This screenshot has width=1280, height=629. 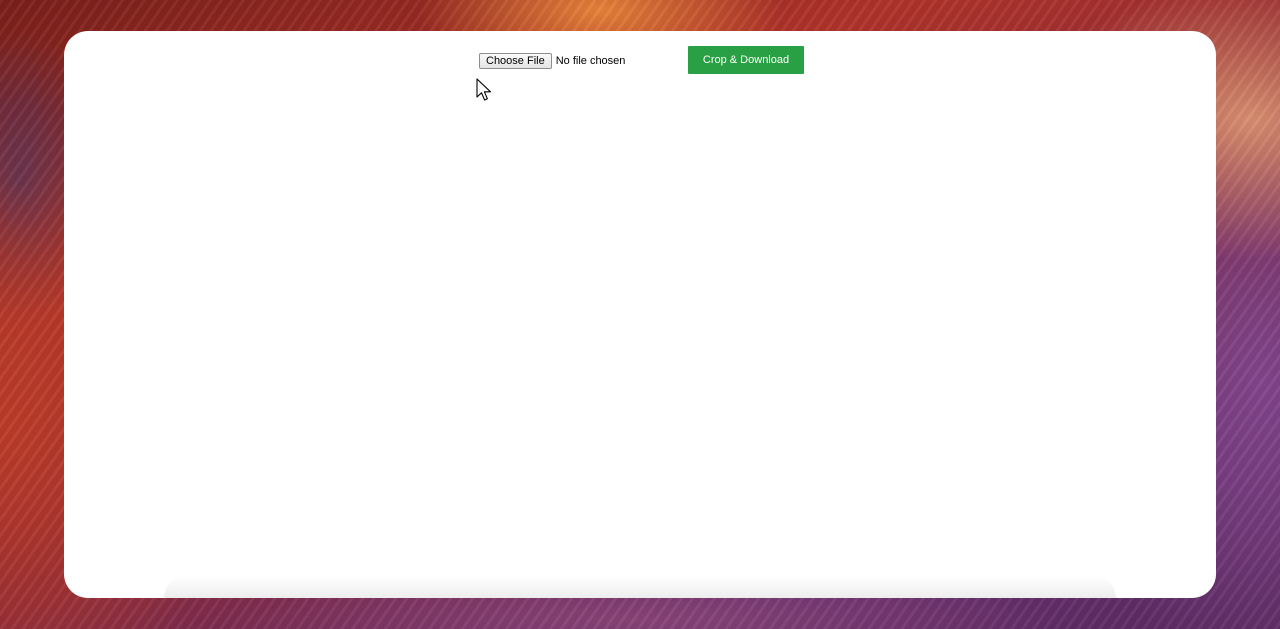 What do you see at coordinates (746, 60) in the screenshot?
I see `crop-download-button: Crop & Download` at bounding box center [746, 60].